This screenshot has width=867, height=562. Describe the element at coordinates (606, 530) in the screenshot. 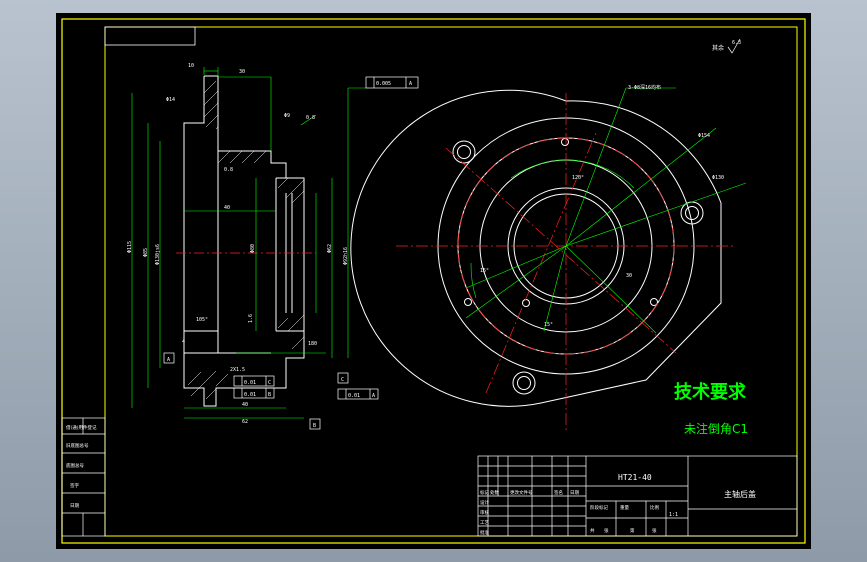

I see `tb-cell-sheet-a: 张` at that location.